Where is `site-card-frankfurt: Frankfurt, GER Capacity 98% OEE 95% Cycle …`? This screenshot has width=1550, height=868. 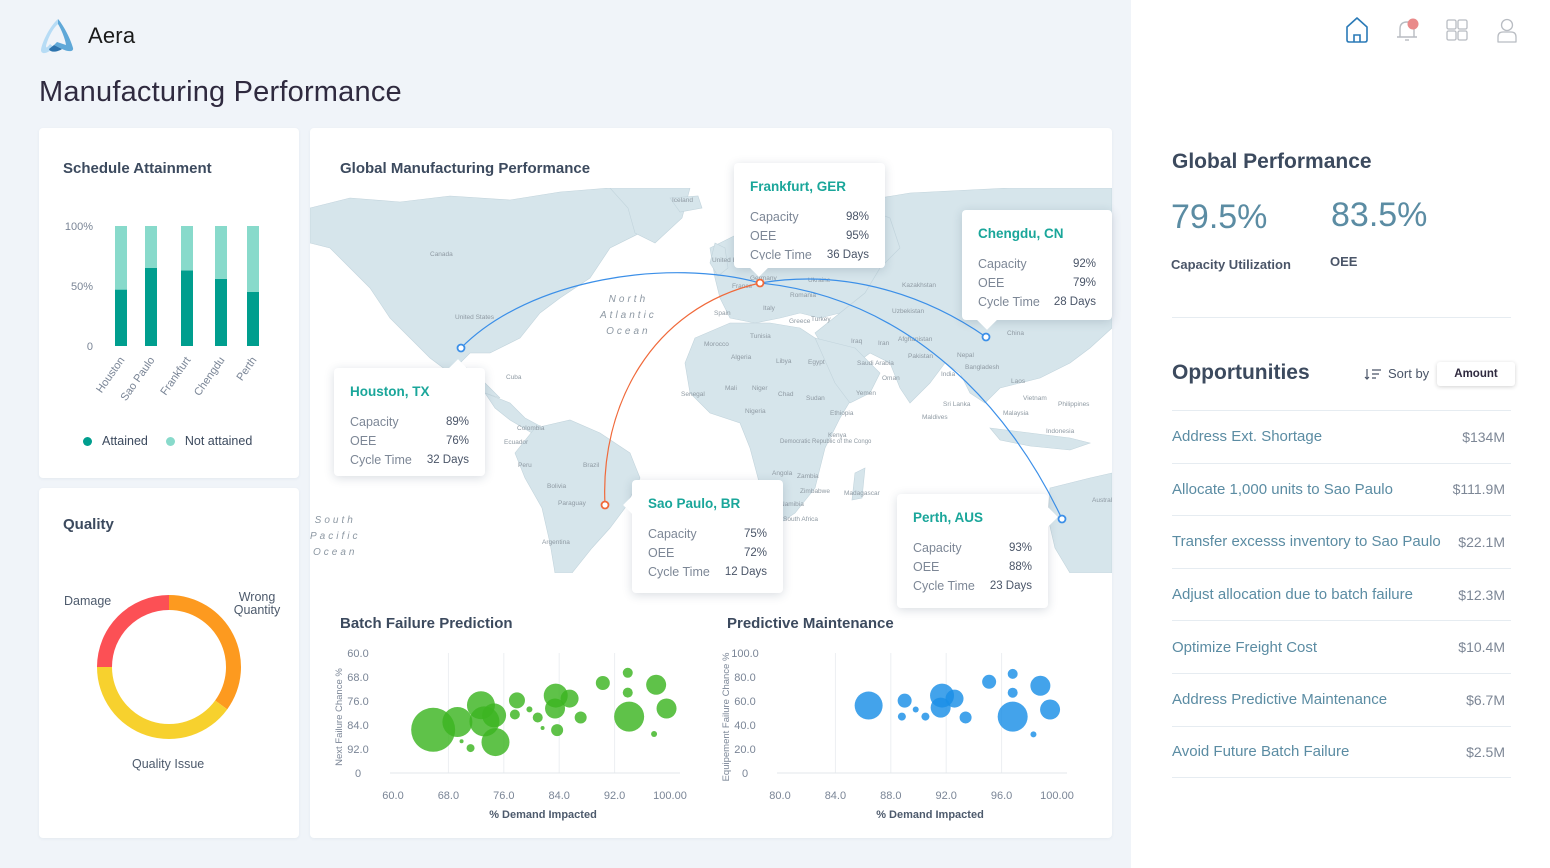 site-card-frankfurt: Frankfurt, GER Capacity 98% OEE 95% Cycle … is located at coordinates (809, 220).